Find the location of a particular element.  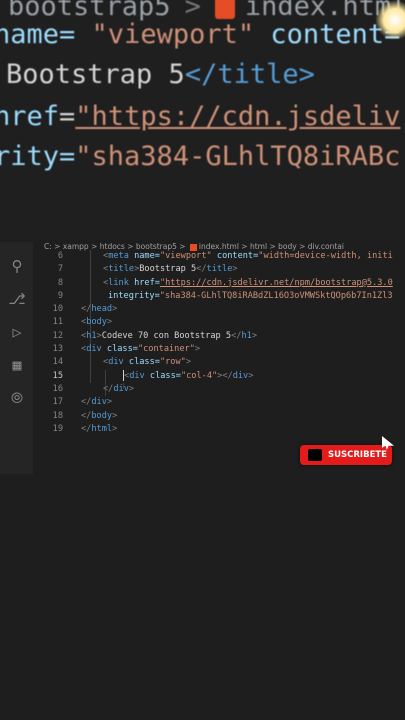

line-number: 8 is located at coordinates (60, 282).